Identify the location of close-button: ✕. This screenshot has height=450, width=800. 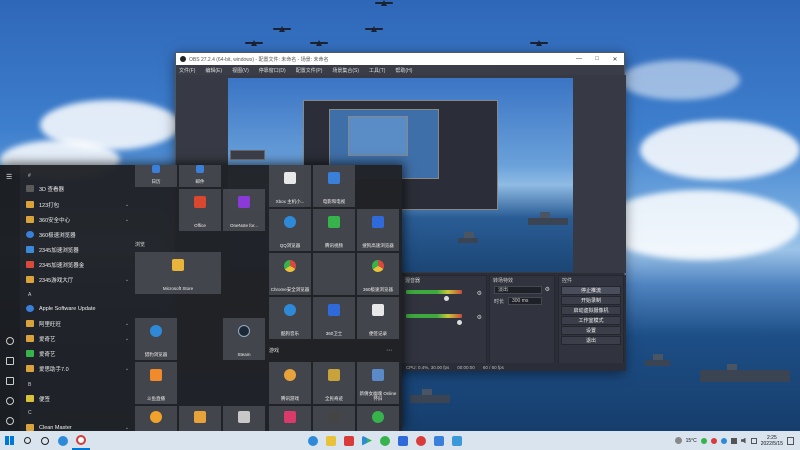
(615, 59).